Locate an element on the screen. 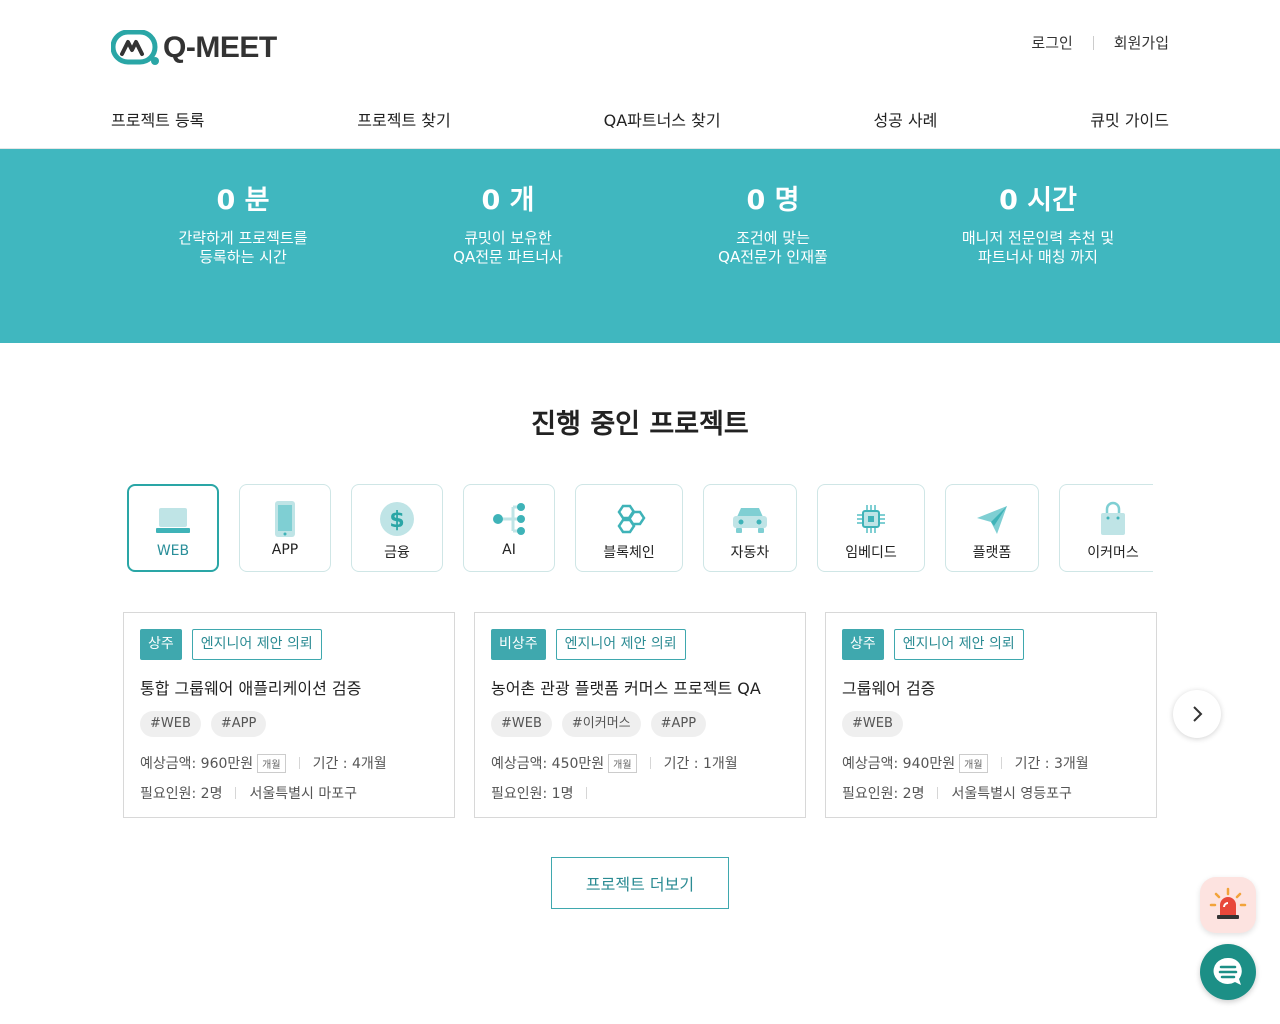 The image size is (1280, 1024). stat-desc-line: 큐밋이 보유한 is located at coordinates (508, 238).